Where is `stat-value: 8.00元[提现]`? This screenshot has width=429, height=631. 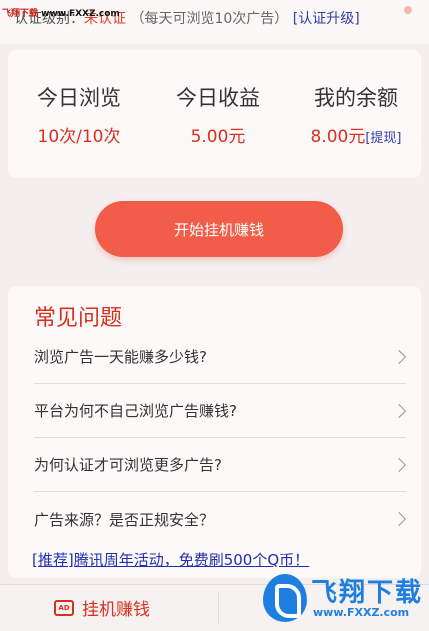
stat-value: 8.00元[提现] is located at coordinates (356, 134).